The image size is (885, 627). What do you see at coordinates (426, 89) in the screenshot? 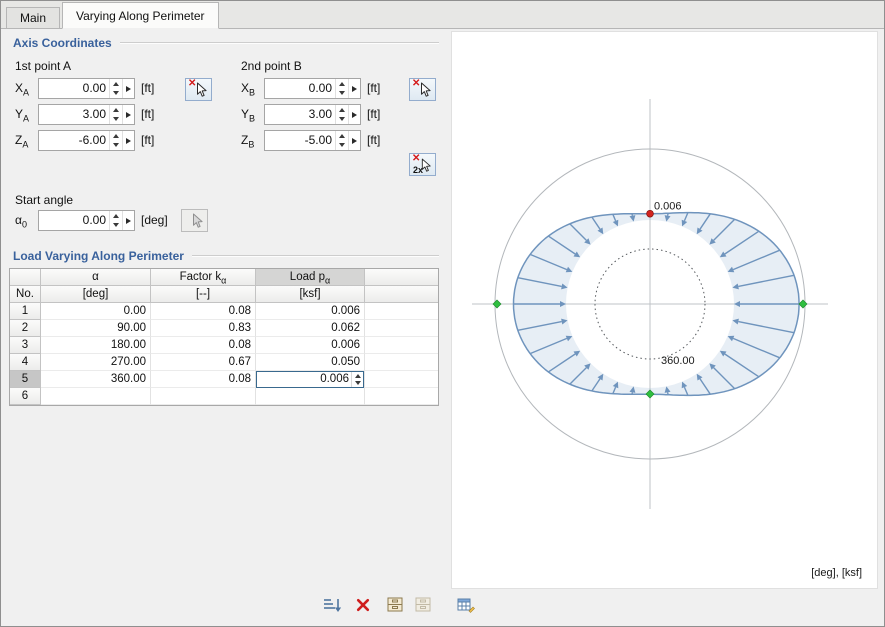
I see `pick-cursor-icon` at bounding box center [426, 89].